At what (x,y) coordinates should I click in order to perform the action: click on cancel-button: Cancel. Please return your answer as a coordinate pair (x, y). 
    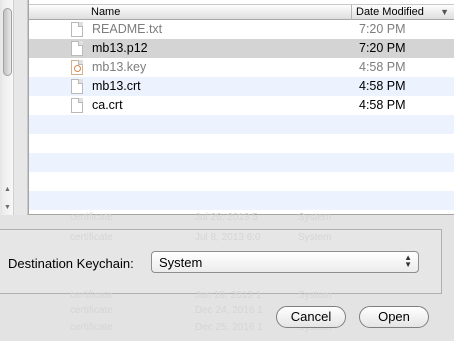
    Looking at the image, I should click on (311, 317).